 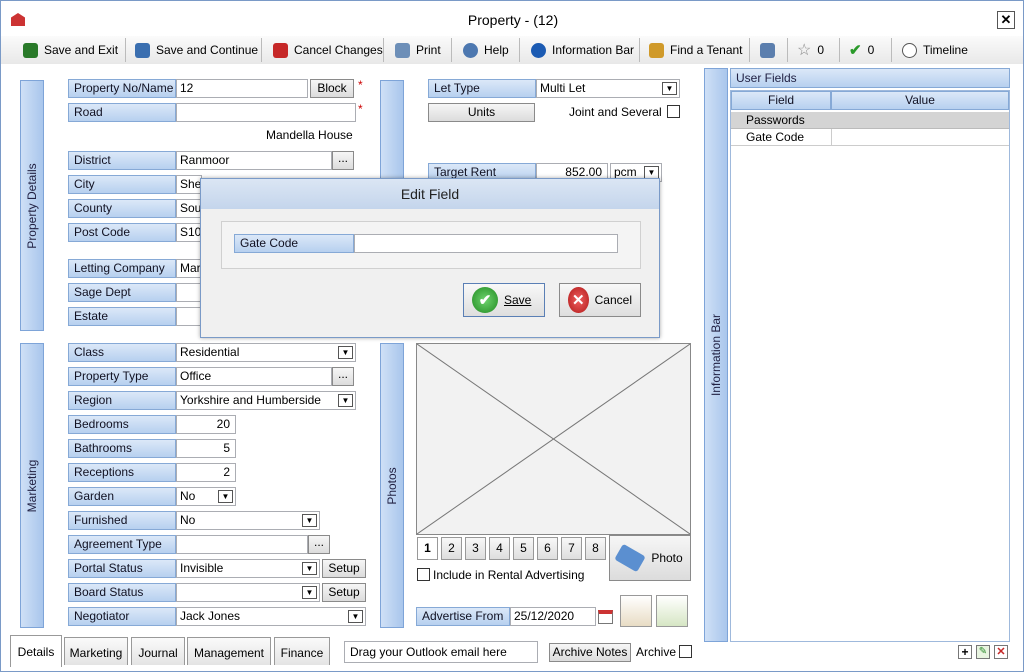 What do you see at coordinates (328, 50) in the screenshot?
I see `cancel-changes-button: Cancel Changes` at bounding box center [328, 50].